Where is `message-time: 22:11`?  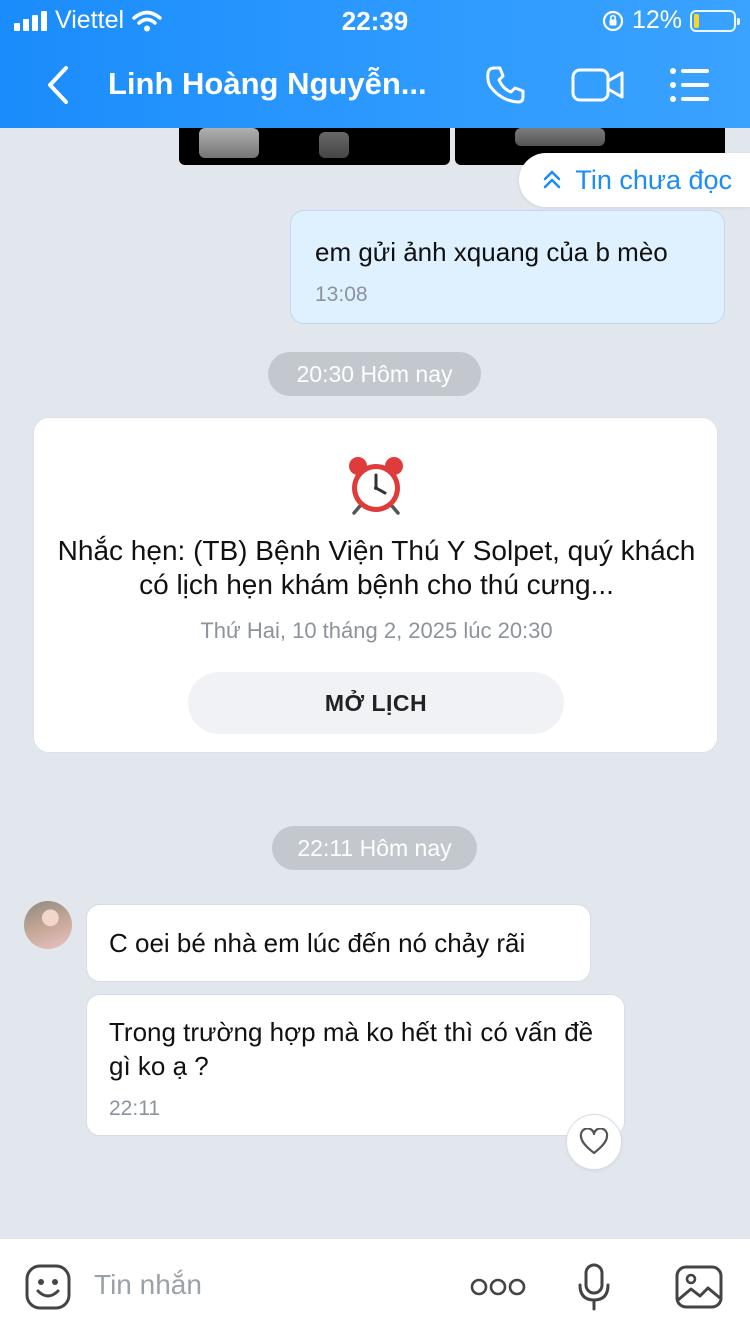
message-time: 22:11 is located at coordinates (134, 1108).